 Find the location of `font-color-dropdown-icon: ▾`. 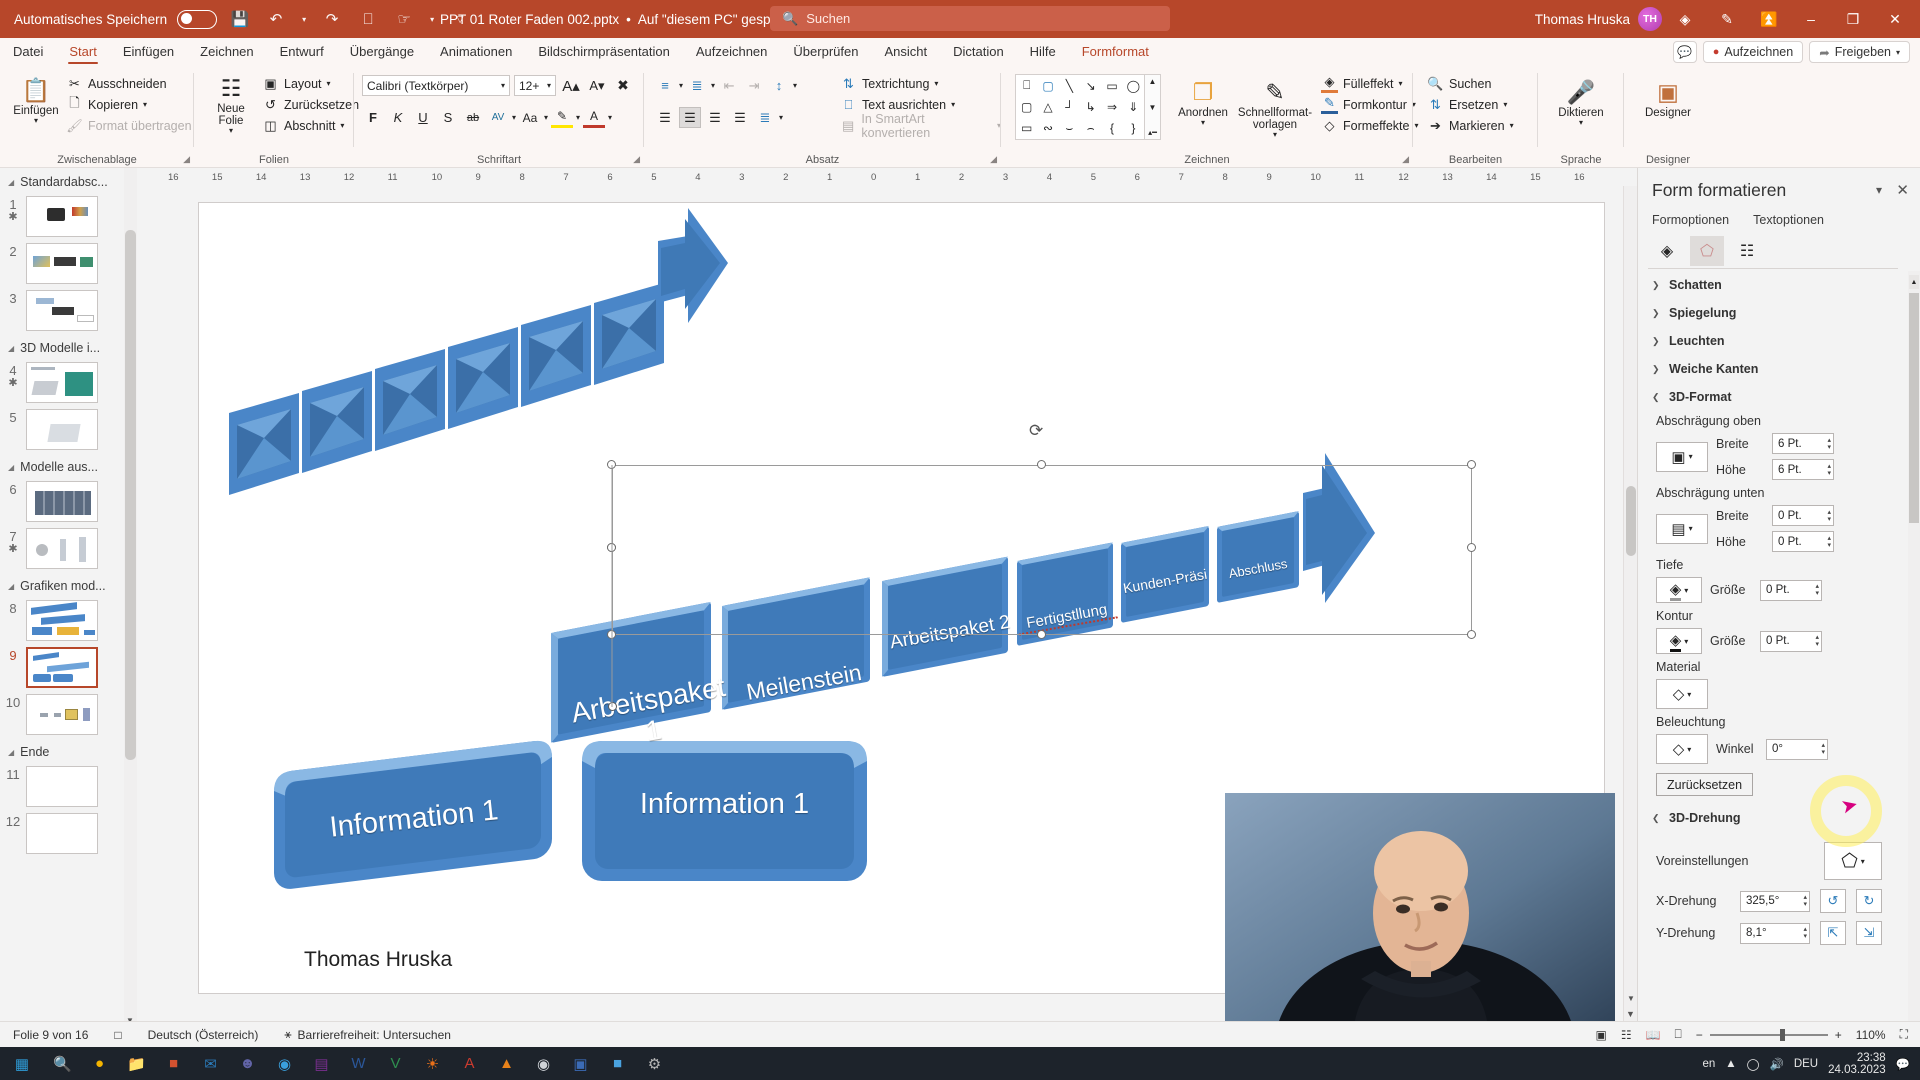

font-color-dropdown-icon: ▾ is located at coordinates (610, 117).